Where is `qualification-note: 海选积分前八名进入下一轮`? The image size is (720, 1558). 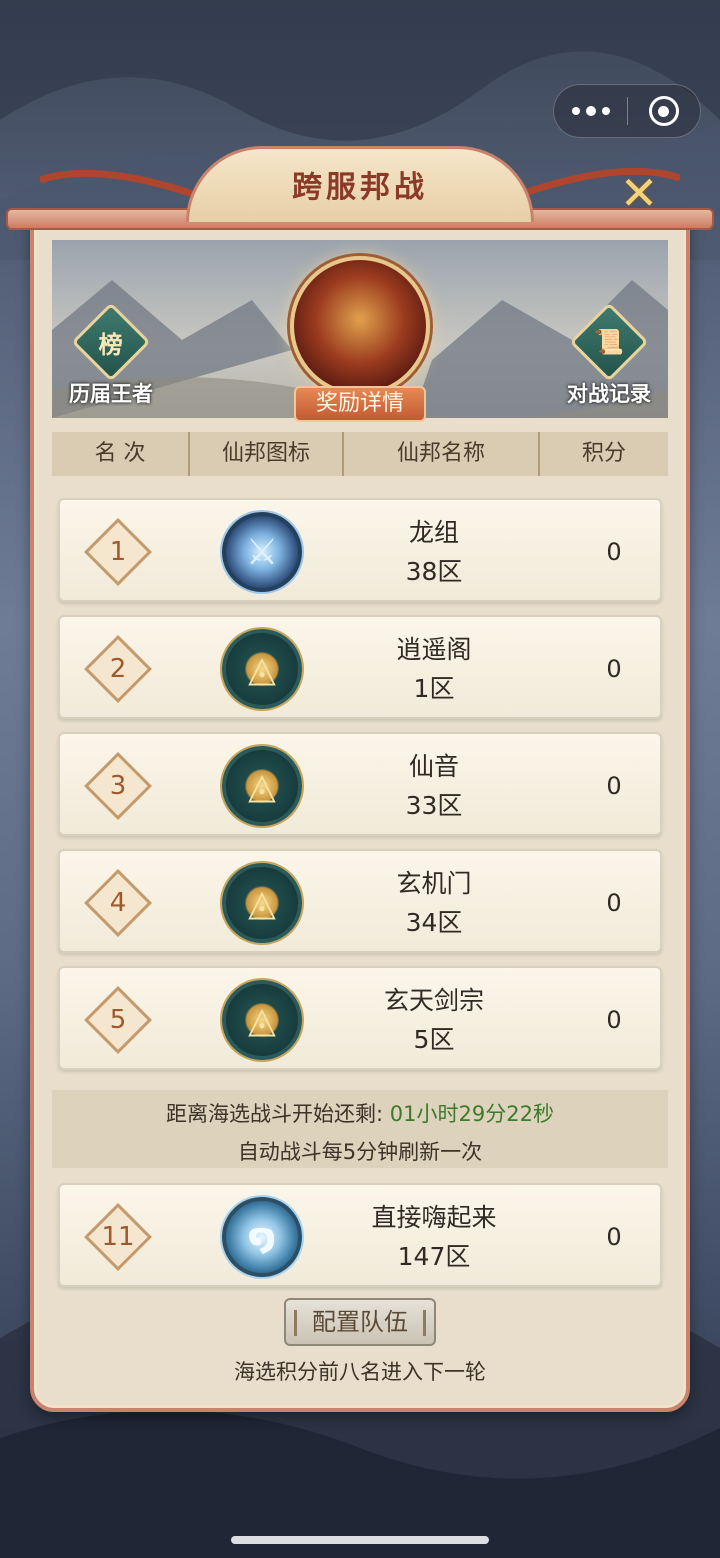 qualification-note: 海选积分前八名进入下一轮 is located at coordinates (360, 1372).